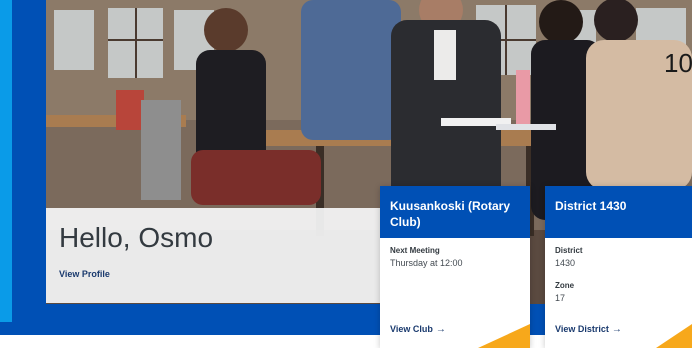  I want to click on district-card-title: District 1430, so click(618, 212).